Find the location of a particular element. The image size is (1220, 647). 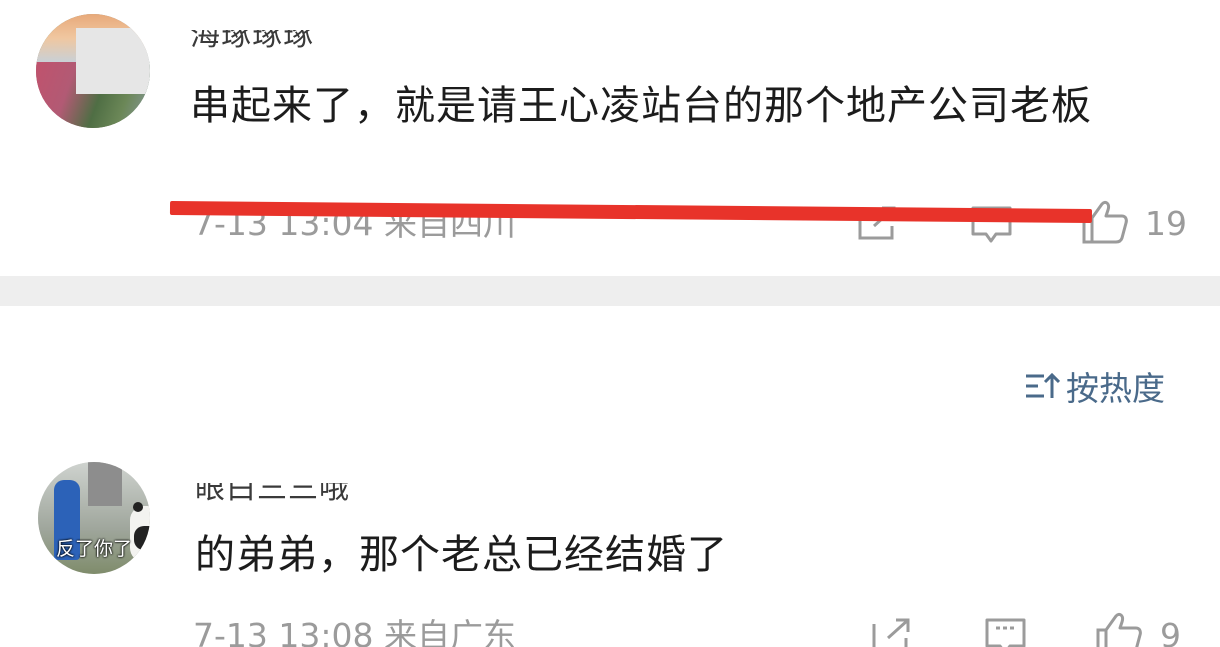

comment-button is located at coordinates (1006, 631).